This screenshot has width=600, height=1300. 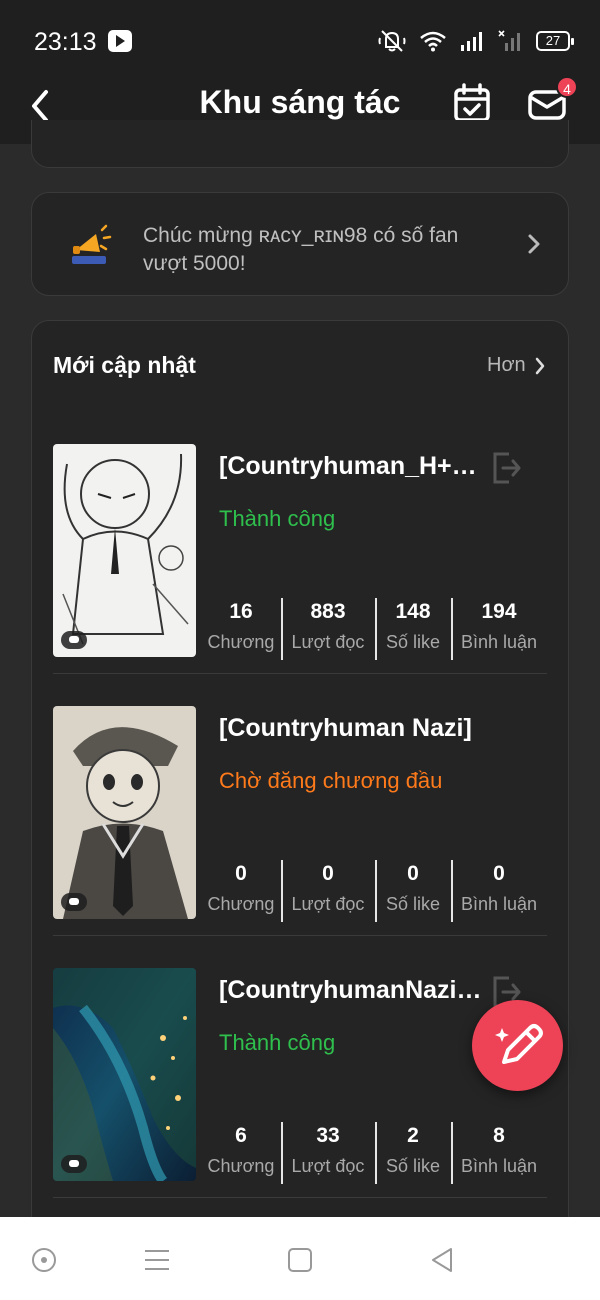 I want to click on stat-value: 6, so click(x=241, y=1135).